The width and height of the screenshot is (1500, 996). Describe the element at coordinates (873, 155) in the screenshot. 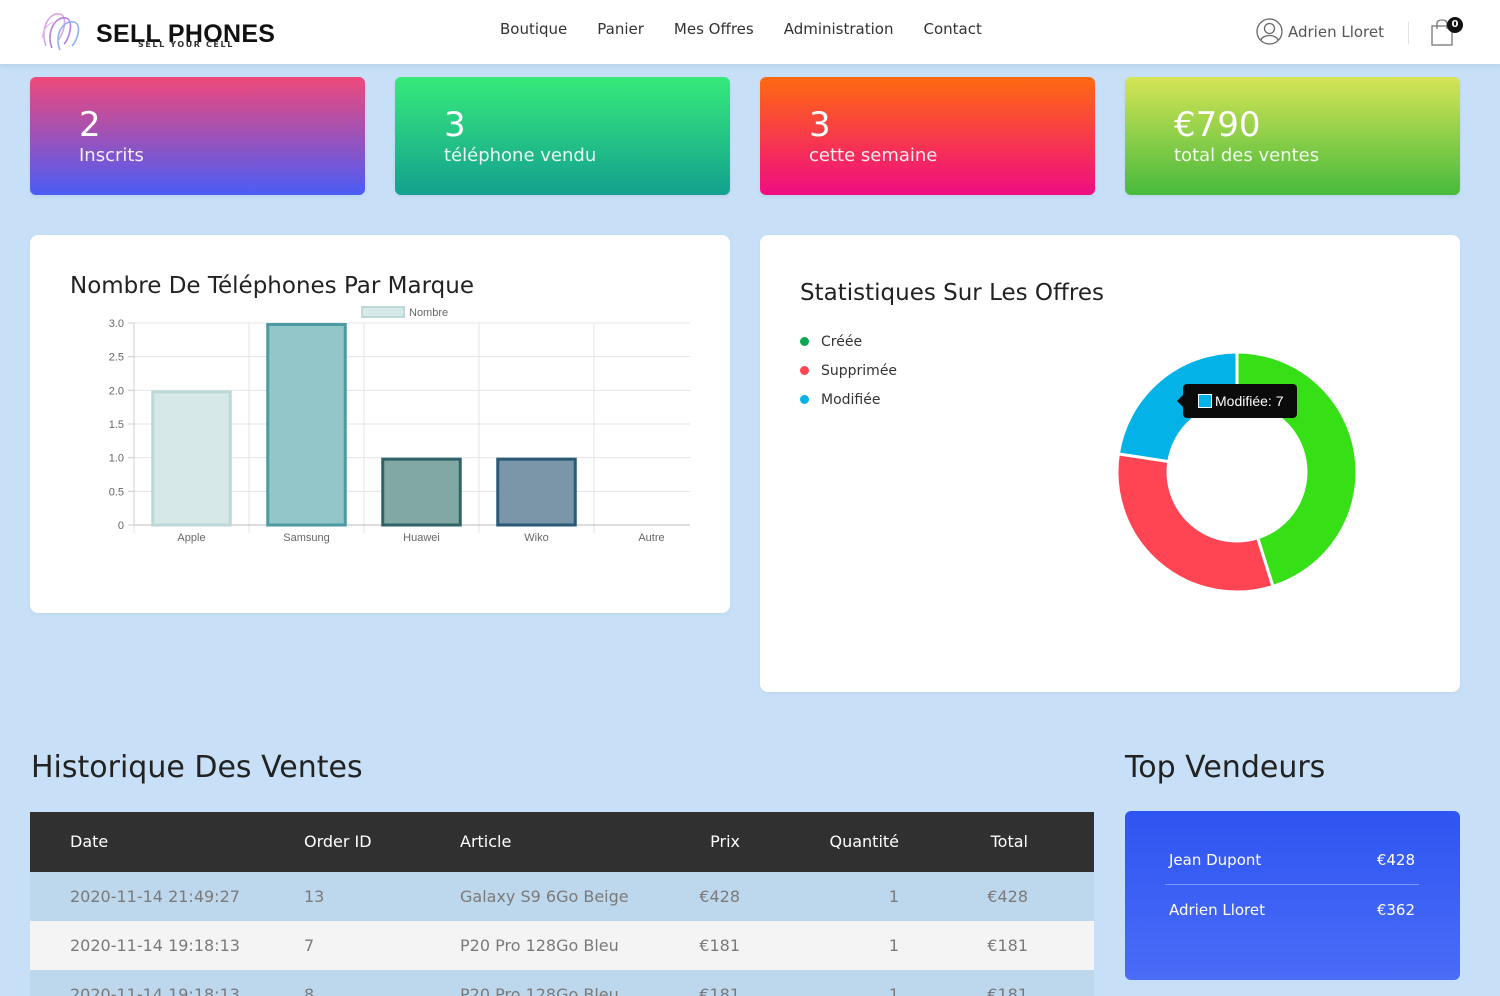

I see `stat-label: cette semaine` at that location.